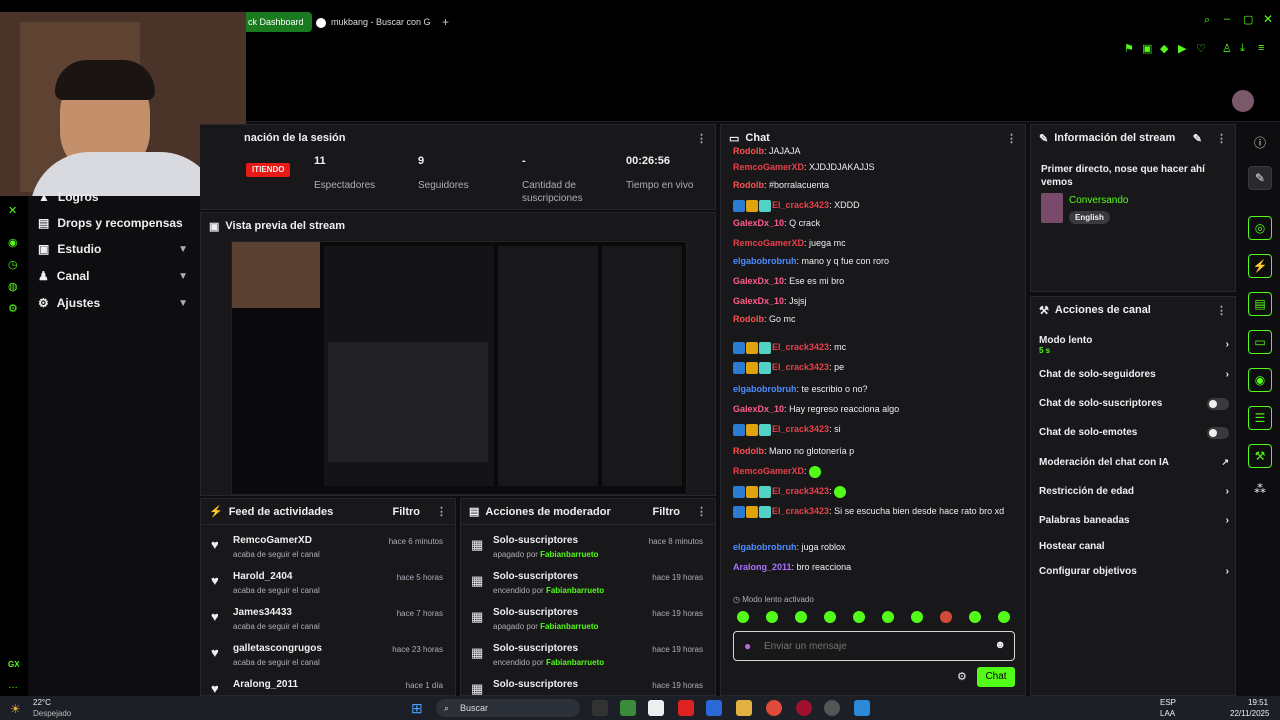 The image size is (1280, 720). What do you see at coordinates (1227, 19) in the screenshot?
I see `minimize-icon: –` at bounding box center [1227, 19].